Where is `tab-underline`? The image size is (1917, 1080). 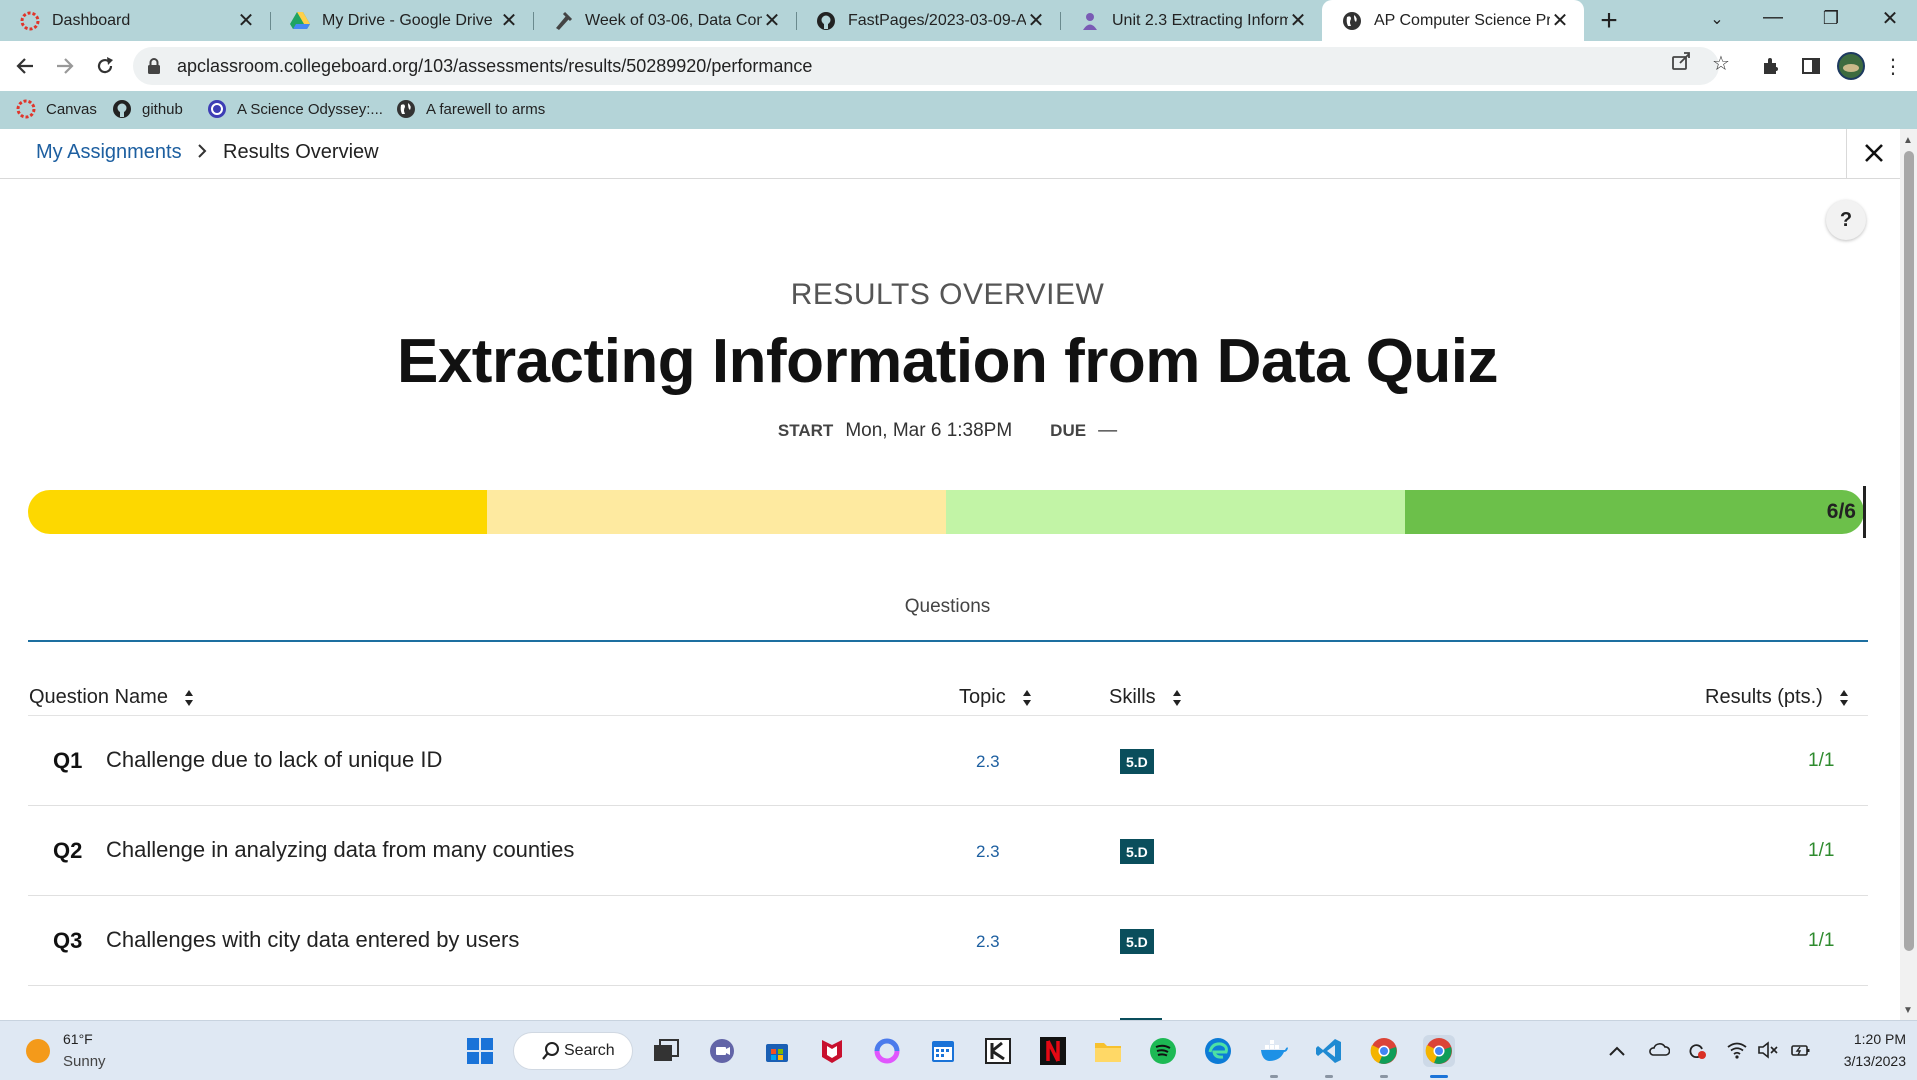
tab-underline is located at coordinates (948, 641).